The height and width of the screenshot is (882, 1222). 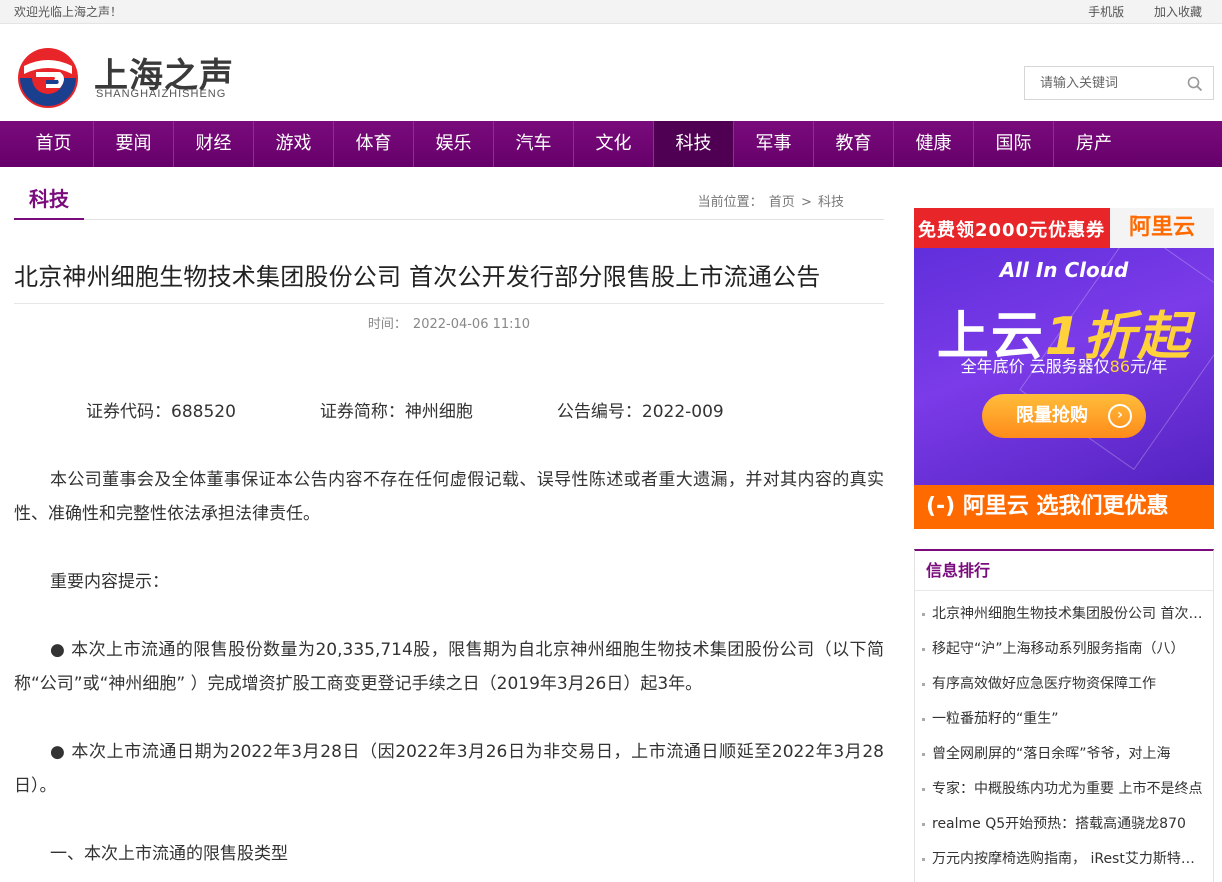 I want to click on ad-brand-label: 阿里云, so click(x=1162, y=228).